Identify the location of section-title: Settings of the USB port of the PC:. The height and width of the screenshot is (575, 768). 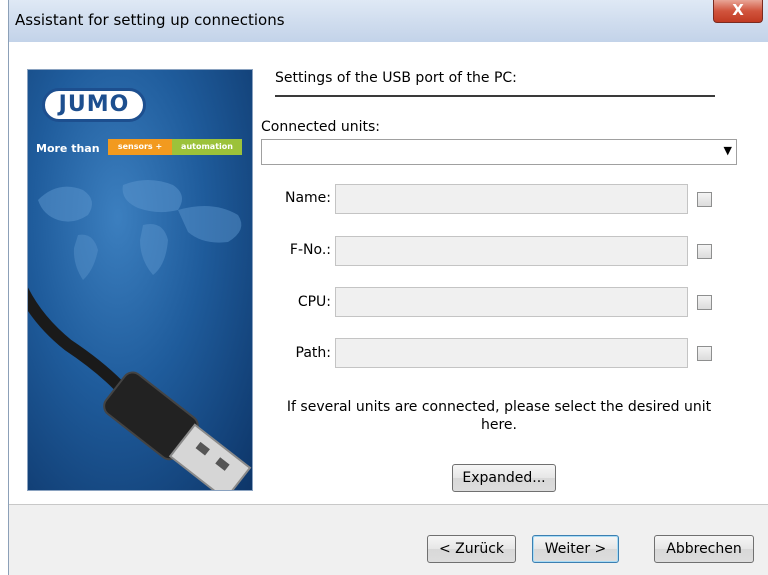
(396, 78).